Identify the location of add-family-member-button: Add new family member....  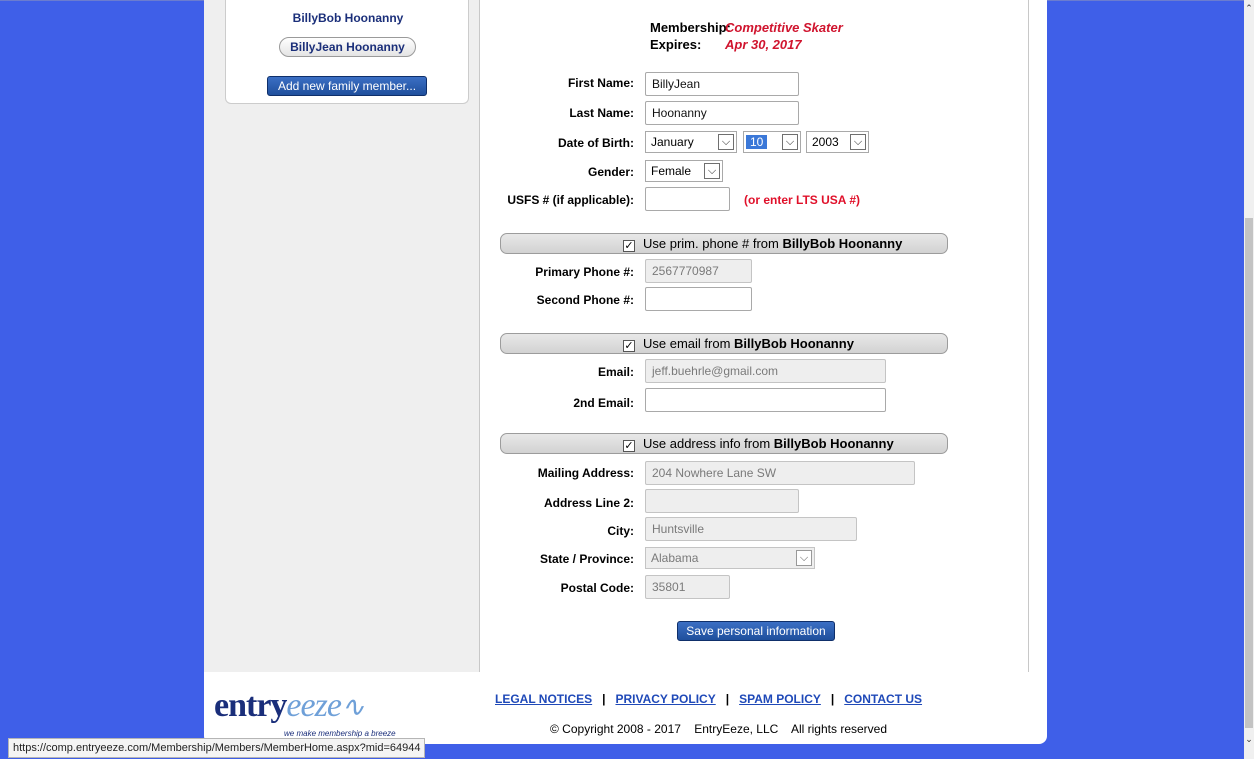
(347, 86).